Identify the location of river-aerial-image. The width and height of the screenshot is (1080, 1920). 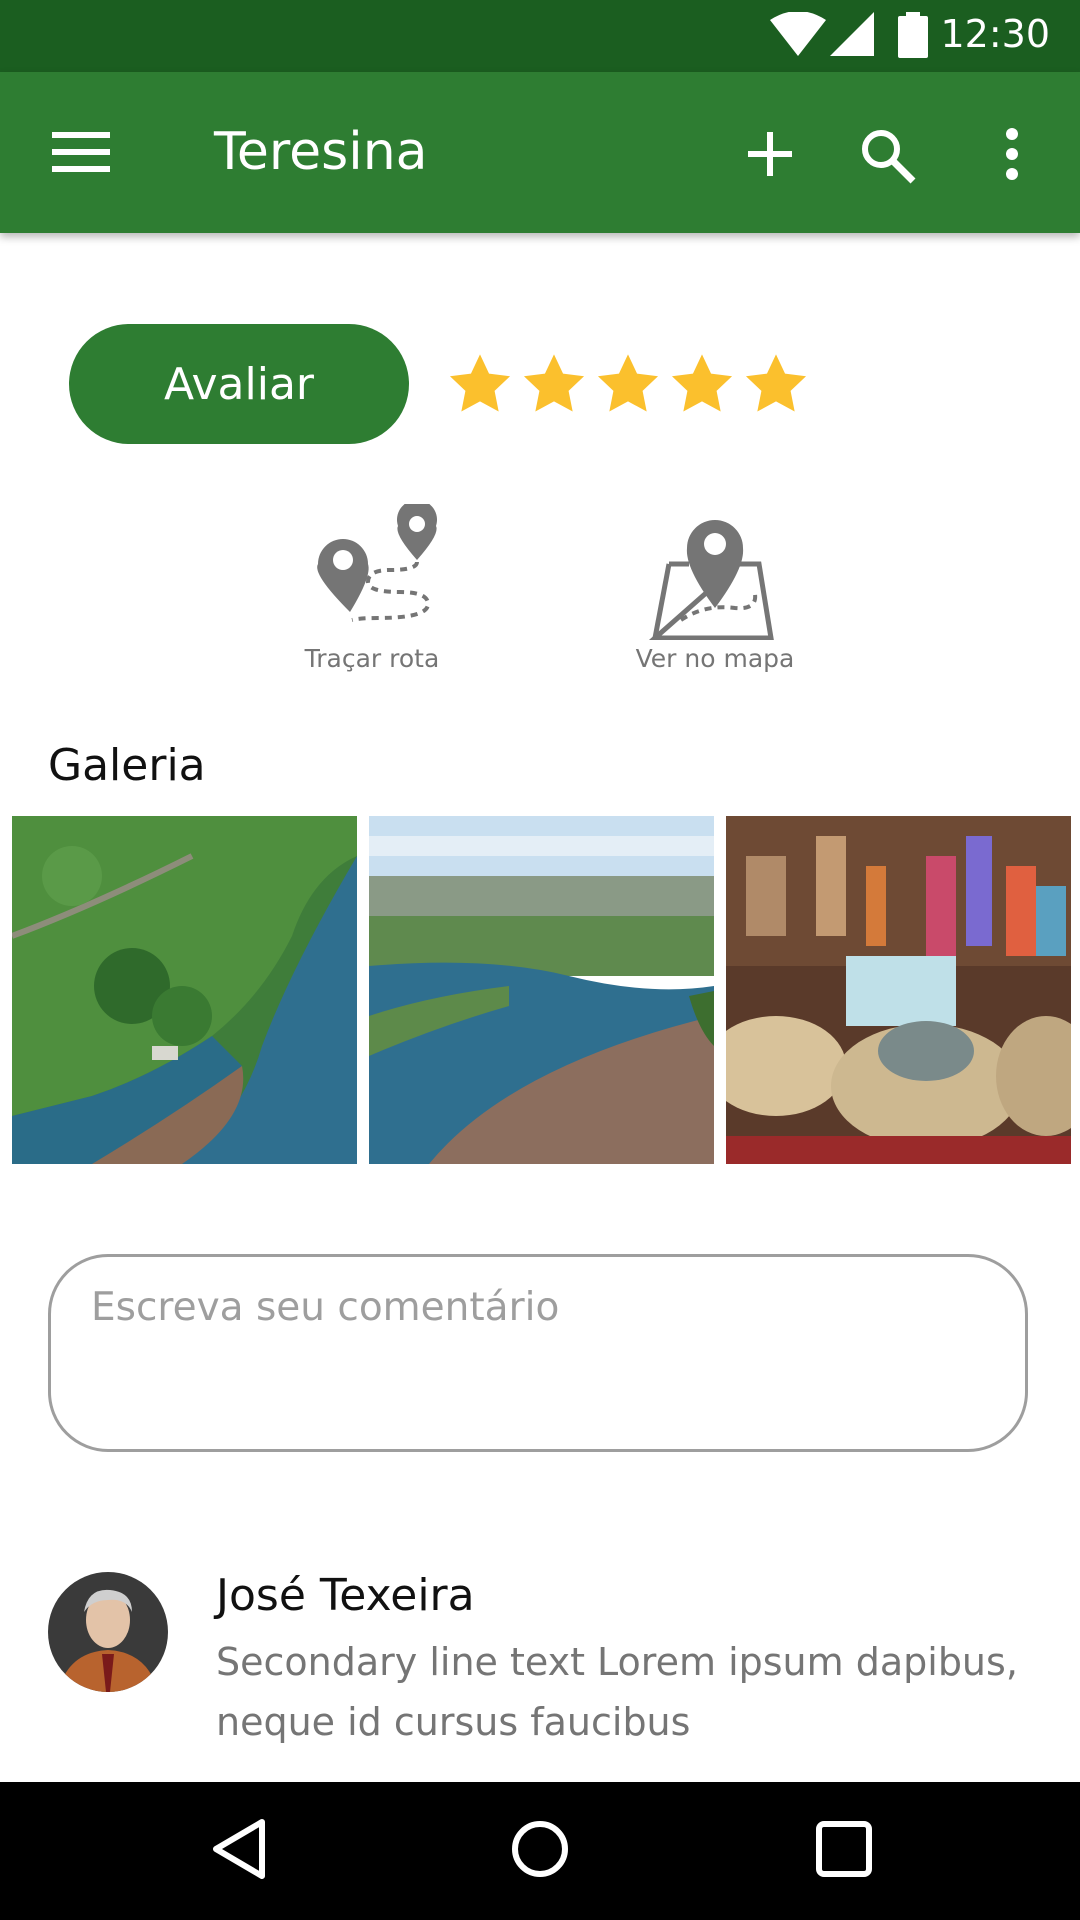
(184, 990).